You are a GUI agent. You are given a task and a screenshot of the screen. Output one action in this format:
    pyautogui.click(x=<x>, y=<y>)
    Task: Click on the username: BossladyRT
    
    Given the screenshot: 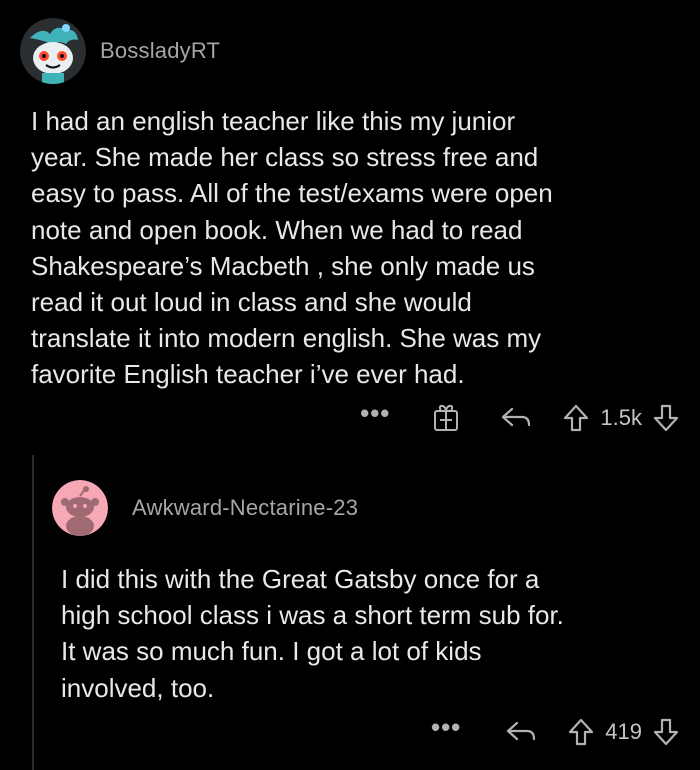 What is the action you would take?
    pyautogui.click(x=160, y=51)
    